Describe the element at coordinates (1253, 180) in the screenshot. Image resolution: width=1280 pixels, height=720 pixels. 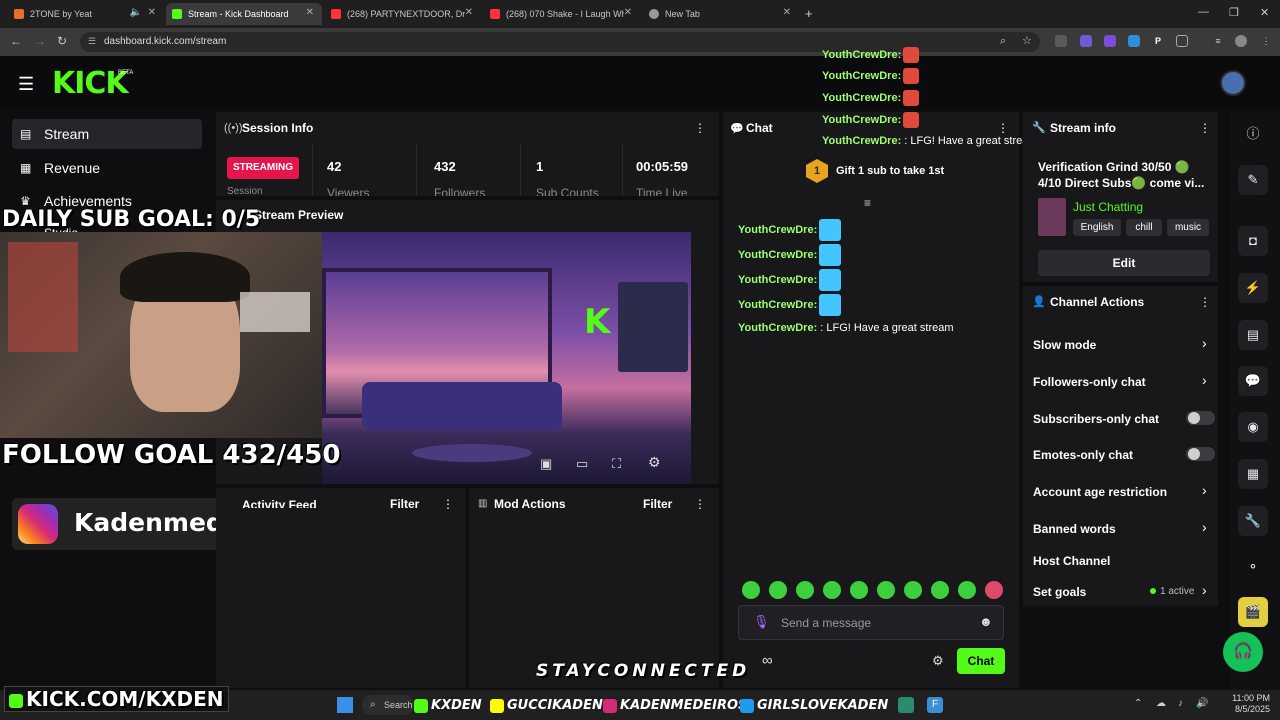
I see `edit-pencil-icon: ✎` at that location.